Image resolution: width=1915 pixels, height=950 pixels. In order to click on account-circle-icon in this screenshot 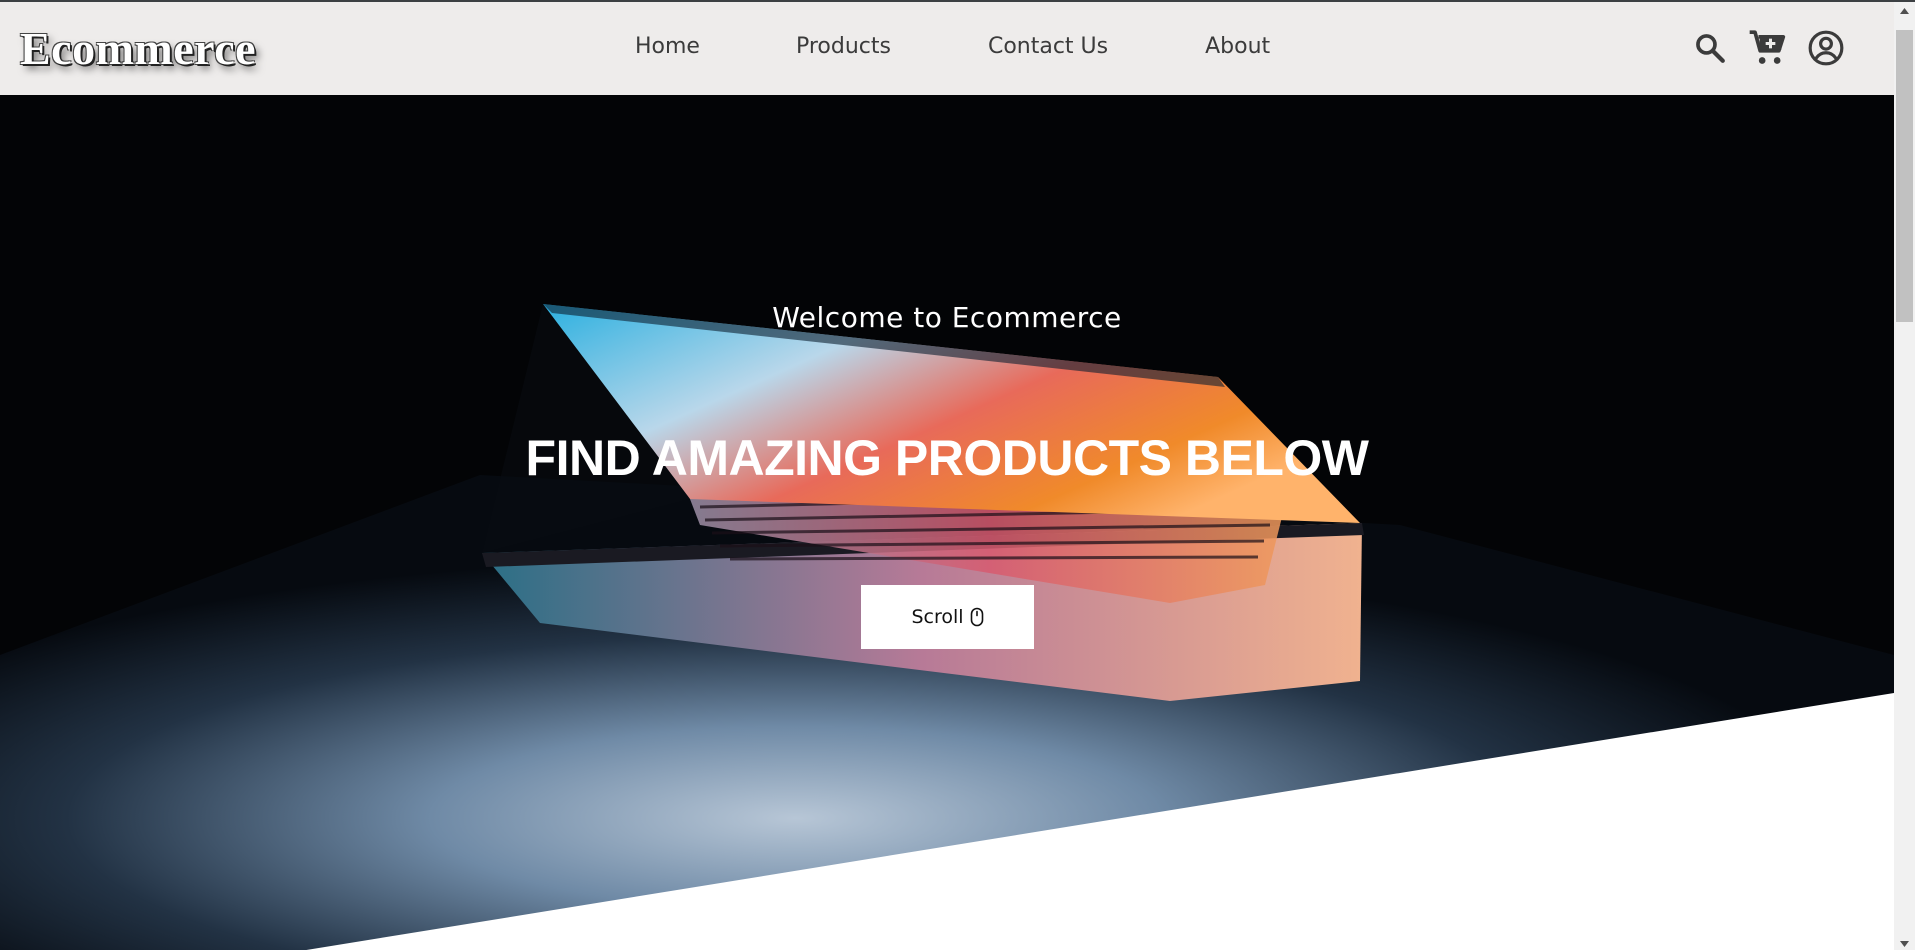, I will do `click(1826, 48)`.